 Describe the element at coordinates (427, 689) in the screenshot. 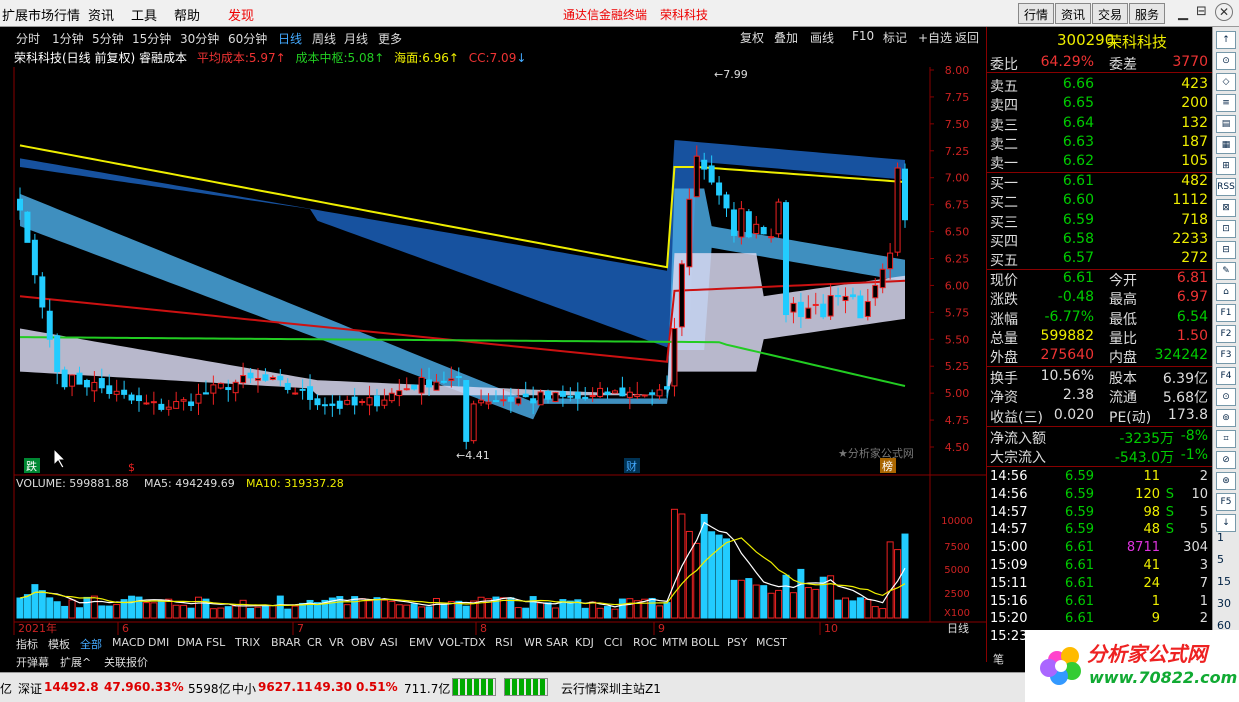

I see `zx-index-amount: 711.7亿` at that location.